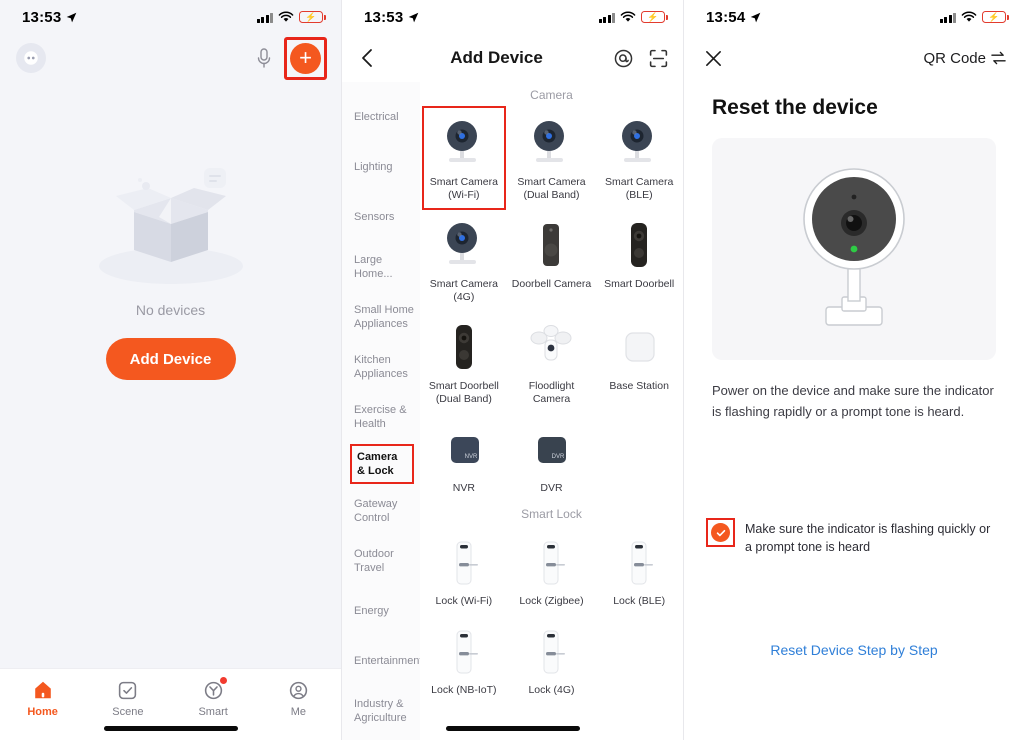  What do you see at coordinates (551, 488) in the screenshot?
I see `device-label: DVR` at bounding box center [551, 488].